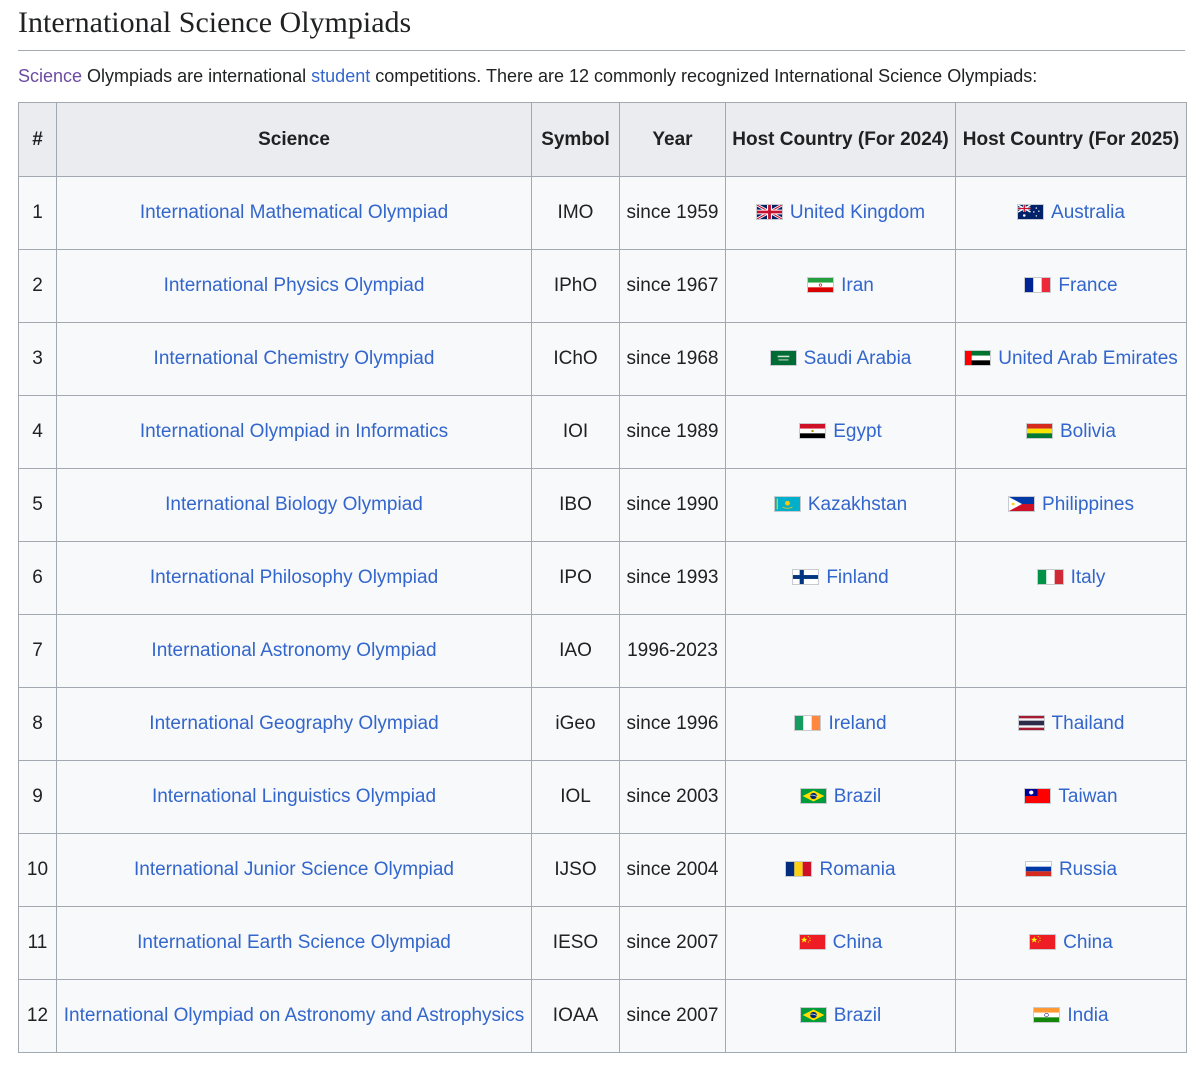  I want to click on olympiad-link: International Junior Science Olympiad, so click(294, 869).